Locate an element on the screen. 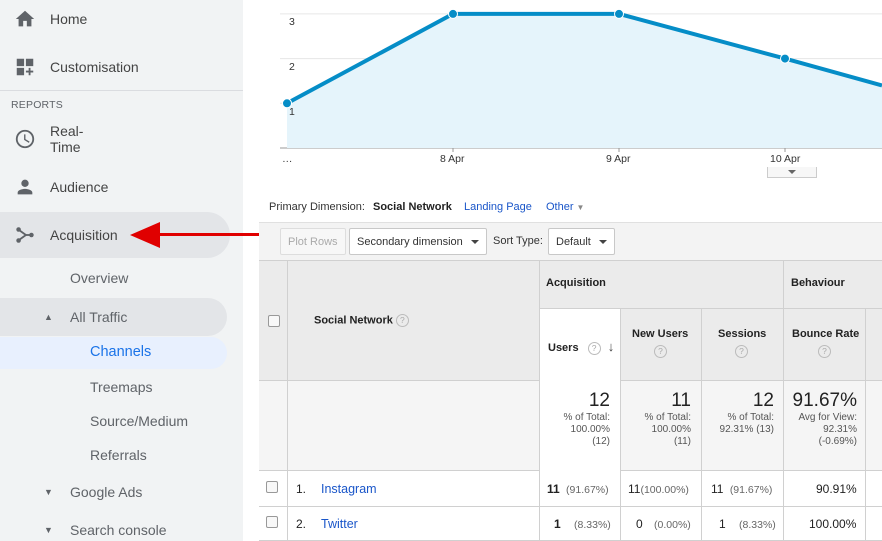  dashboard-plus-icon is located at coordinates (25, 67).